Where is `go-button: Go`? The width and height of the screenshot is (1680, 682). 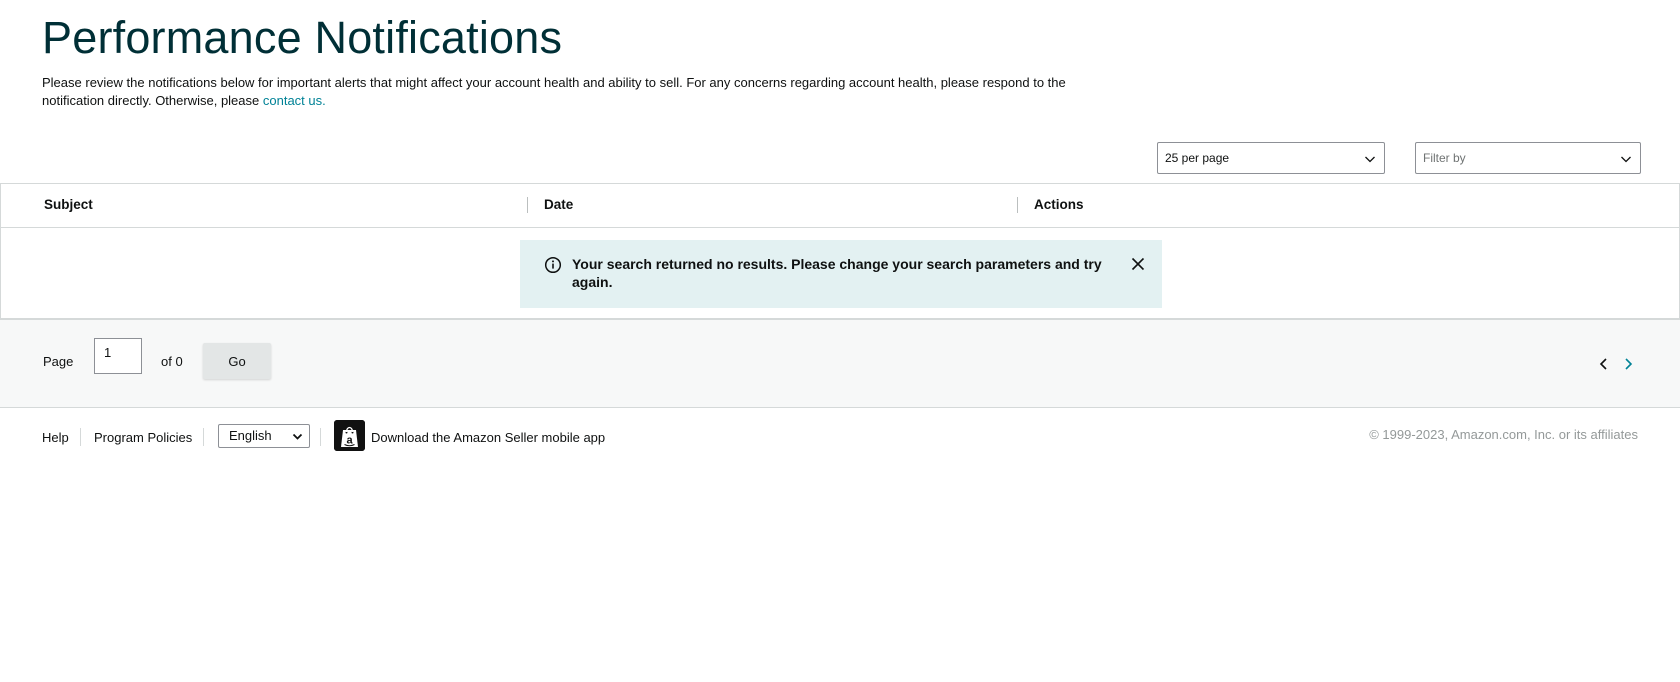 go-button: Go is located at coordinates (237, 361).